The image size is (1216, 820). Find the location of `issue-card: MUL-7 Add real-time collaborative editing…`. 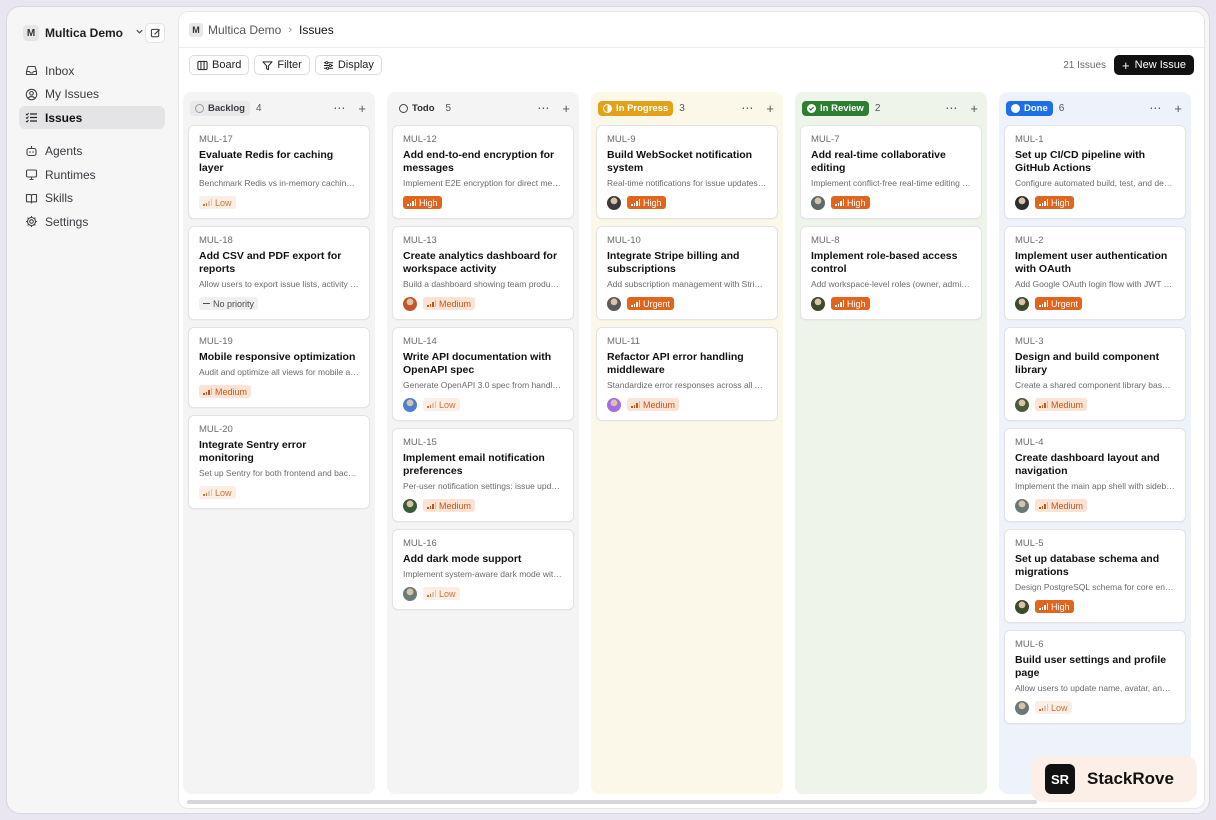

issue-card: MUL-7 Add real-time collaborative editing… is located at coordinates (891, 172).